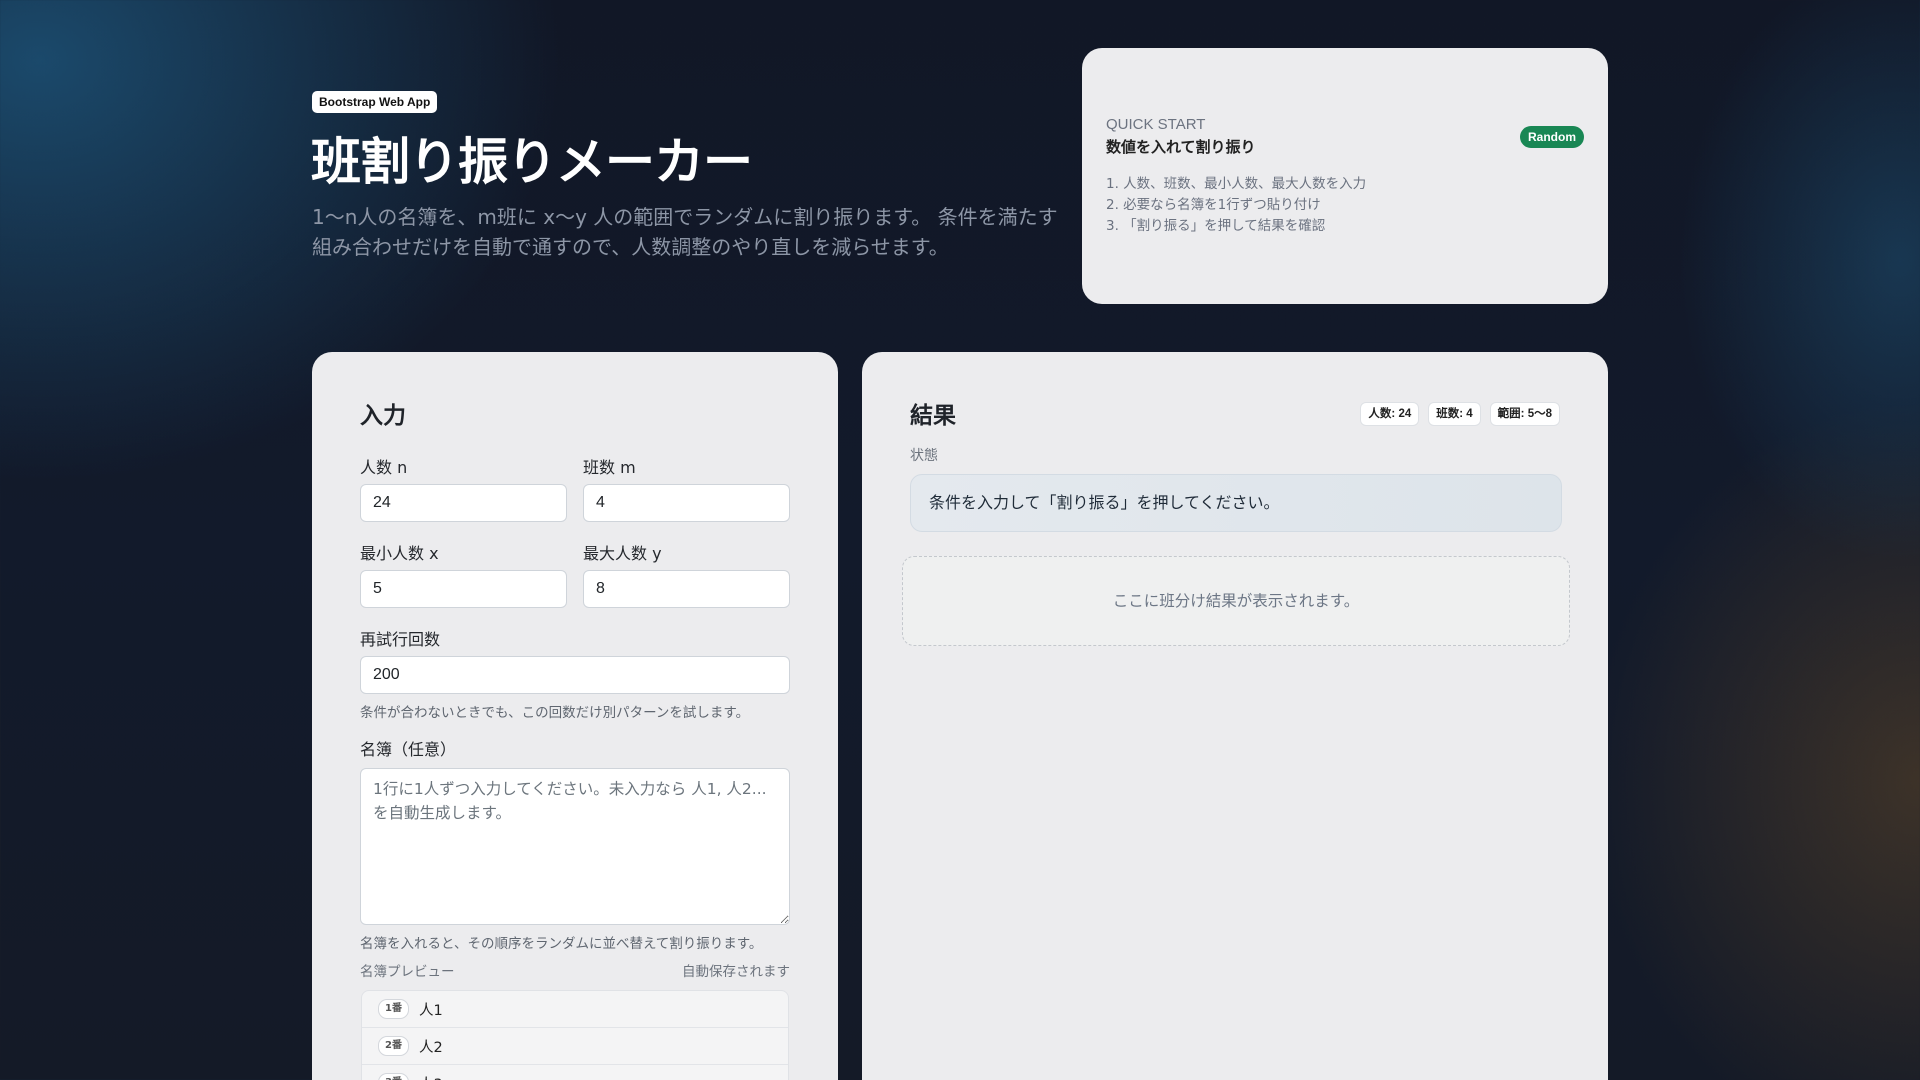  Describe the element at coordinates (463, 503) in the screenshot. I see `people-count-input: 24` at that location.